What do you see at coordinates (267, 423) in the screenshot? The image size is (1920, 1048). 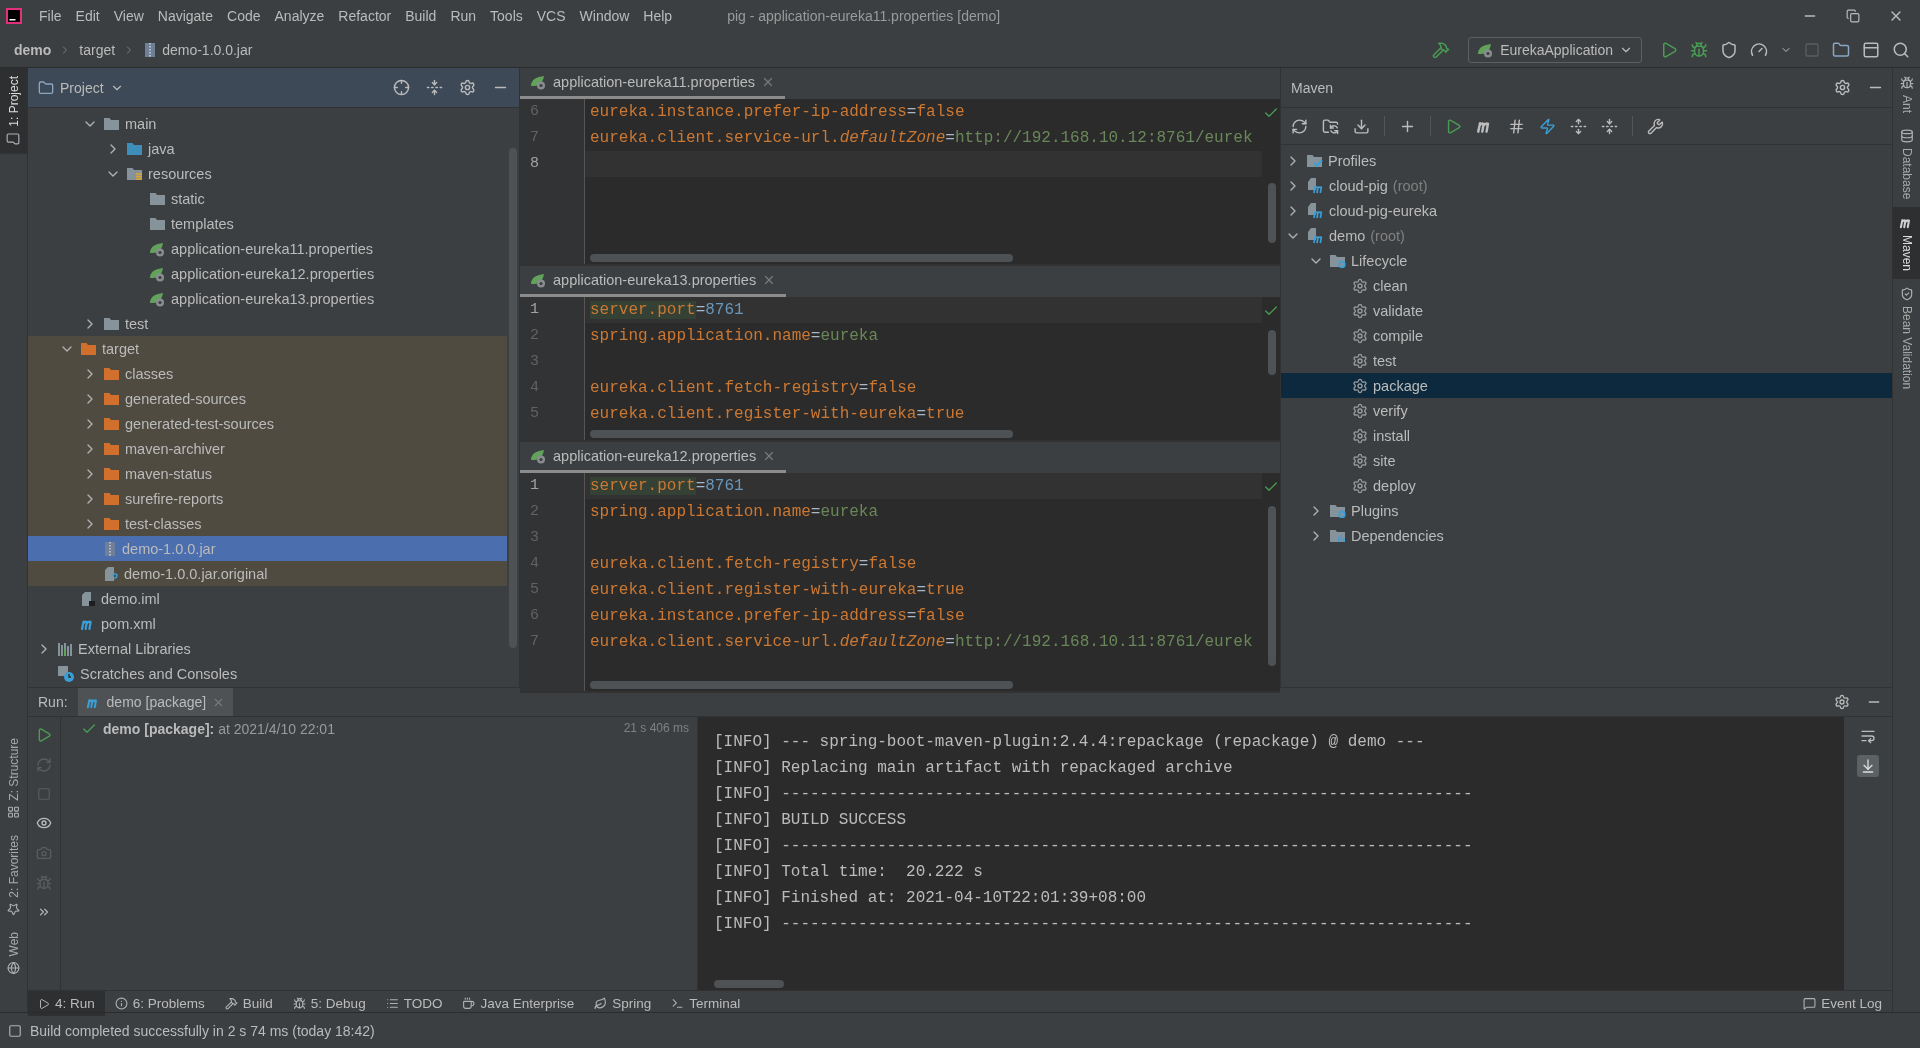 I see `tree-item: generated-test-sources` at bounding box center [267, 423].